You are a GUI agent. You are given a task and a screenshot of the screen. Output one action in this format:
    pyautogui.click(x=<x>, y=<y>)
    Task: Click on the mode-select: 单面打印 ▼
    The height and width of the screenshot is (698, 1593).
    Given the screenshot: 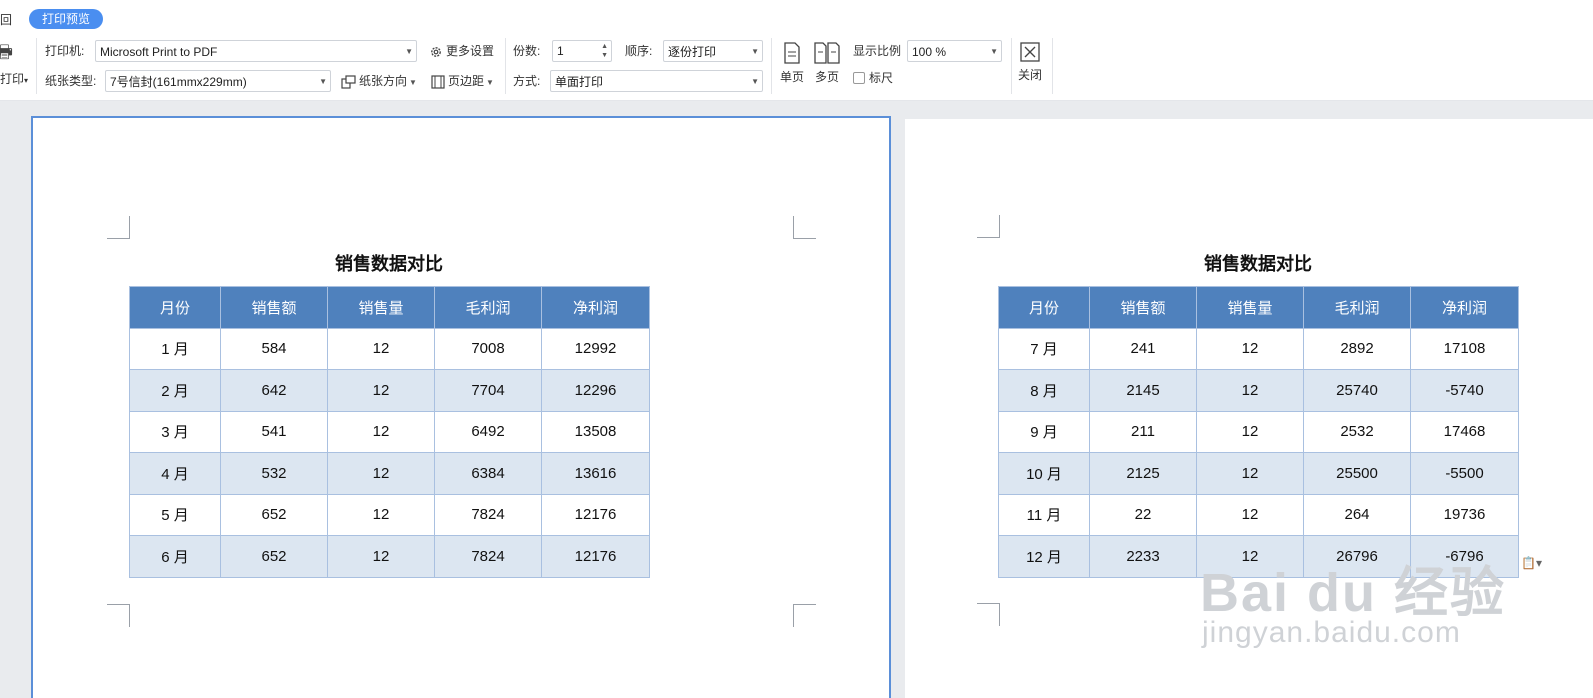 What is the action you would take?
    pyautogui.click(x=656, y=81)
    